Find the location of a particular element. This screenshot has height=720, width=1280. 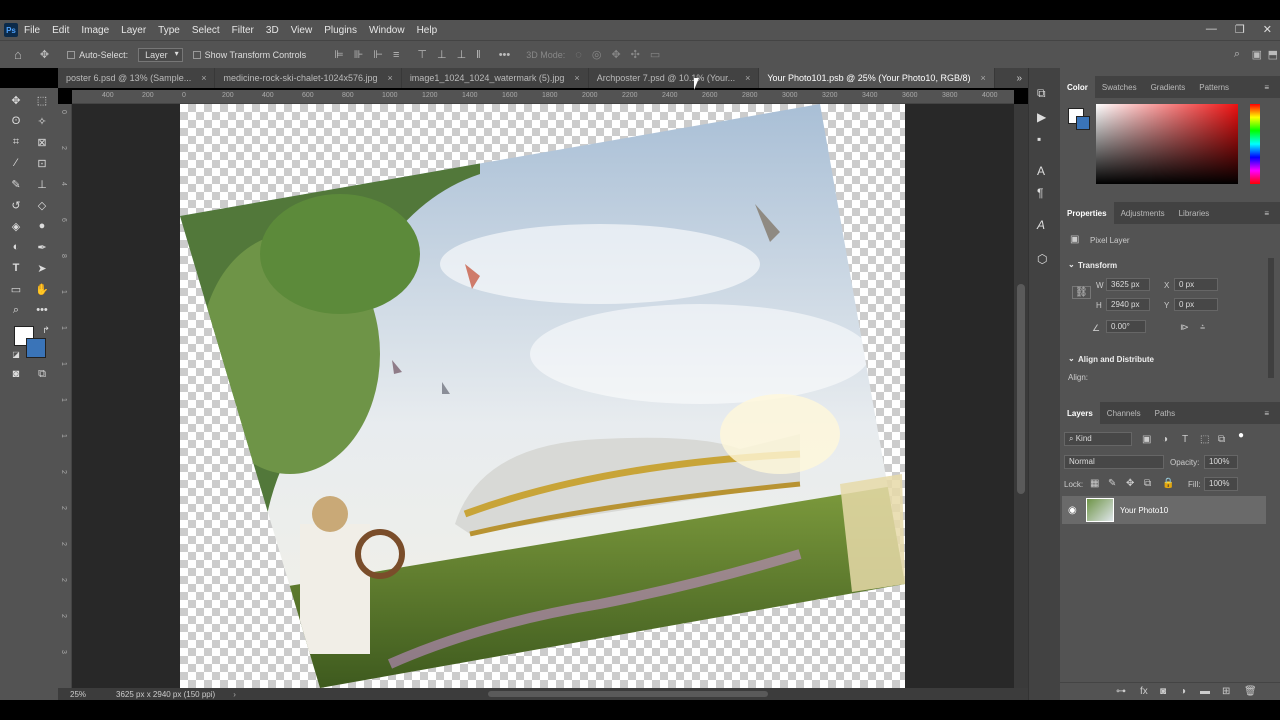

3d-camera-icon: ▭ is located at coordinates (655, 54).